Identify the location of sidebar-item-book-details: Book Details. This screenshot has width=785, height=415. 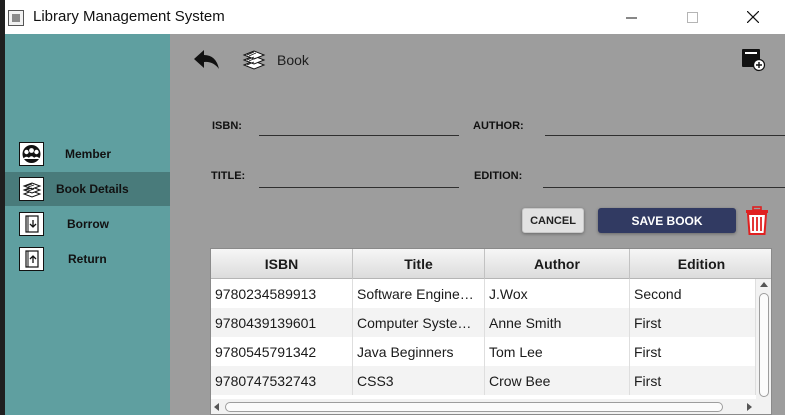
(87, 189).